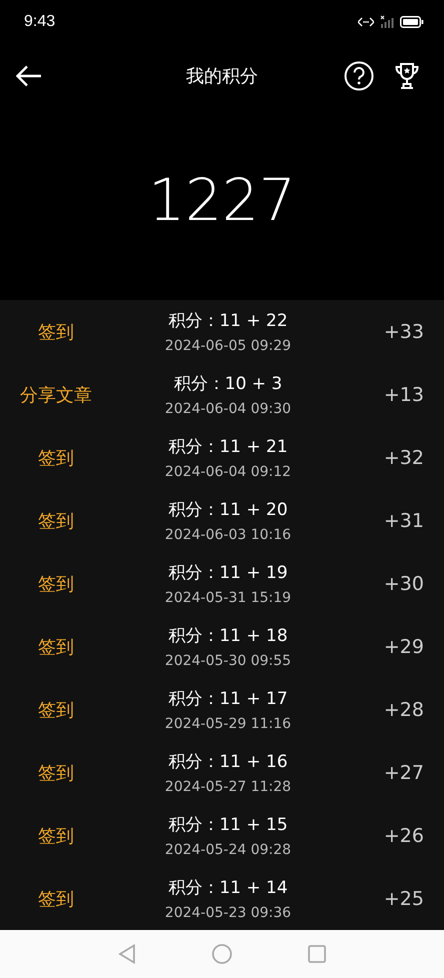  Describe the element at coordinates (228, 699) in the screenshot. I see `points-formula: 积分：11 + 17` at that location.